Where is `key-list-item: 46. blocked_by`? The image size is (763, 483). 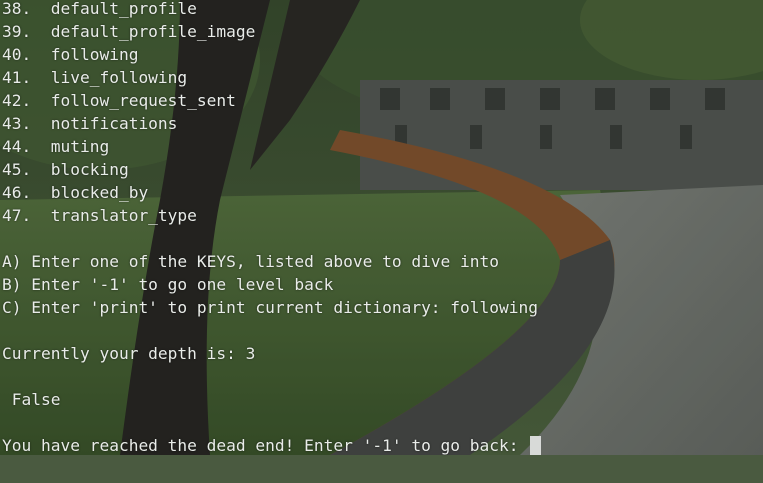
key-list-item: 46. blocked_by is located at coordinates (75, 192).